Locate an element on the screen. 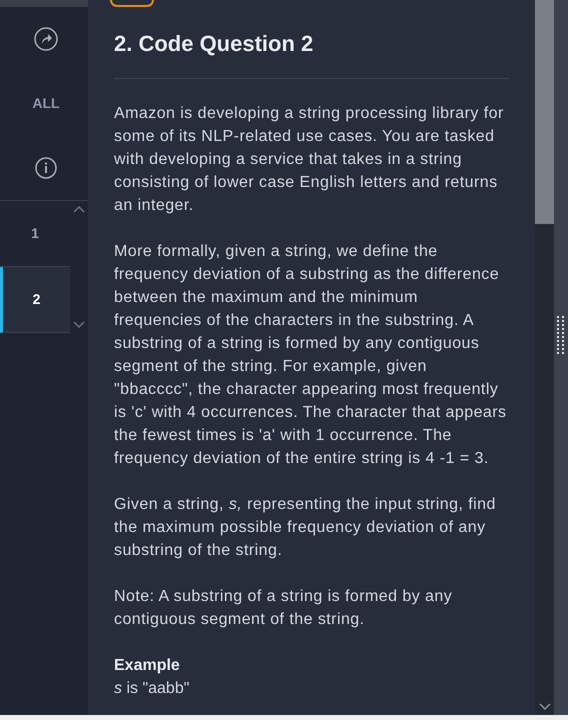 This screenshot has height=720, width=568. info-icon is located at coordinates (46, 167).